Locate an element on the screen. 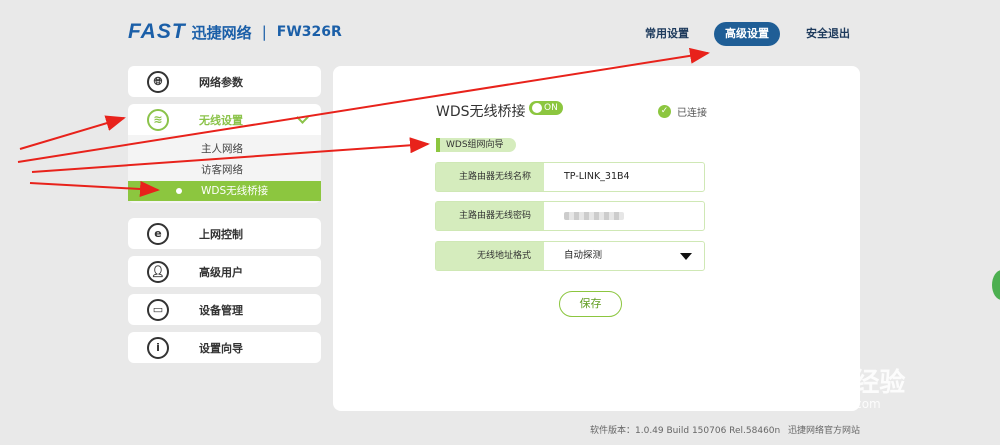 This screenshot has height=445, width=1000. sidebar-item-advanced-user: 👤︎ 高级用户 is located at coordinates (224, 271).